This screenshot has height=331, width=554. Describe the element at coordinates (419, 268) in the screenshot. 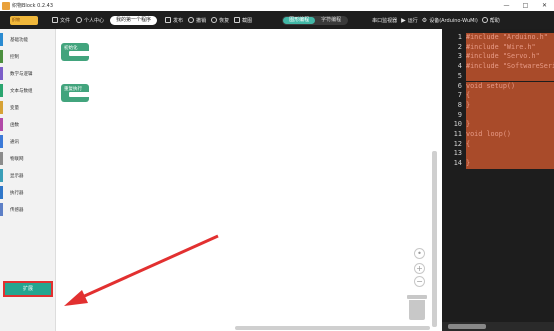

I see `zoom-in-button: +` at that location.